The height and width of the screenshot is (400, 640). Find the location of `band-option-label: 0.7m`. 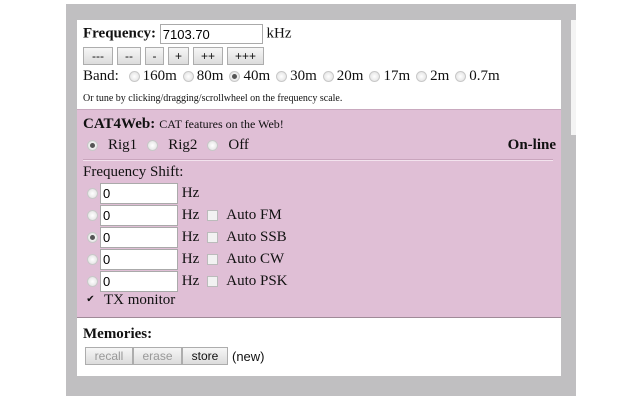

band-option-label: 0.7m is located at coordinates (484, 76).